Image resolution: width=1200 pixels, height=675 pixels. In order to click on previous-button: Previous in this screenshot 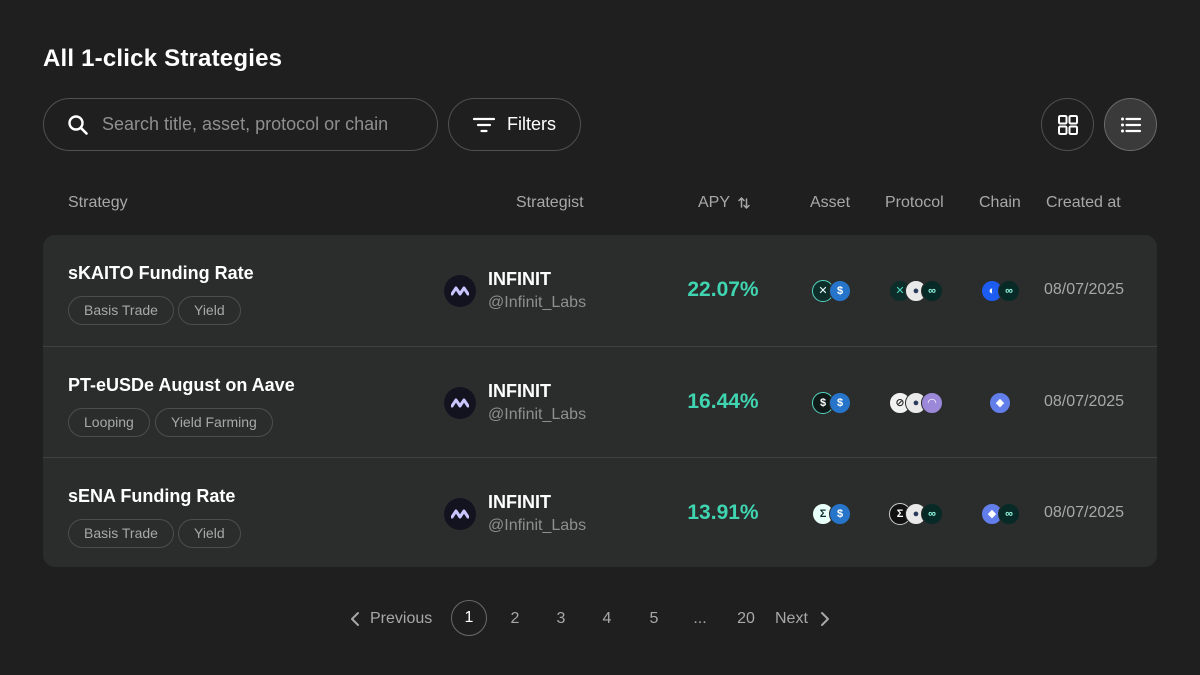, I will do `click(391, 618)`.